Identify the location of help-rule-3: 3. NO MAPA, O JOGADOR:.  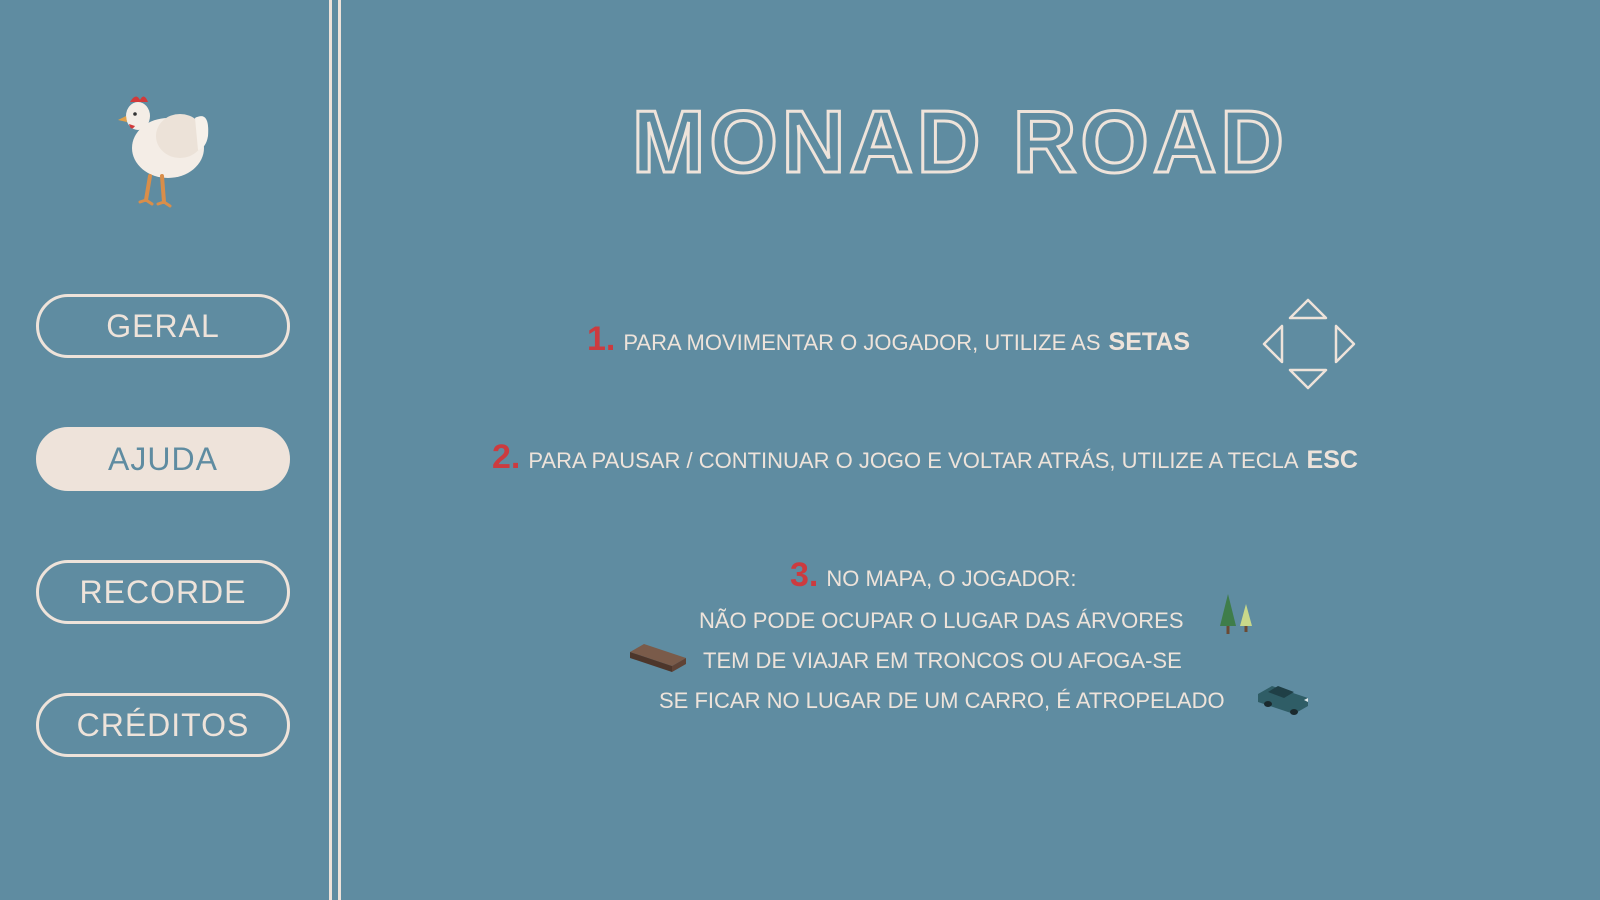
(933, 575).